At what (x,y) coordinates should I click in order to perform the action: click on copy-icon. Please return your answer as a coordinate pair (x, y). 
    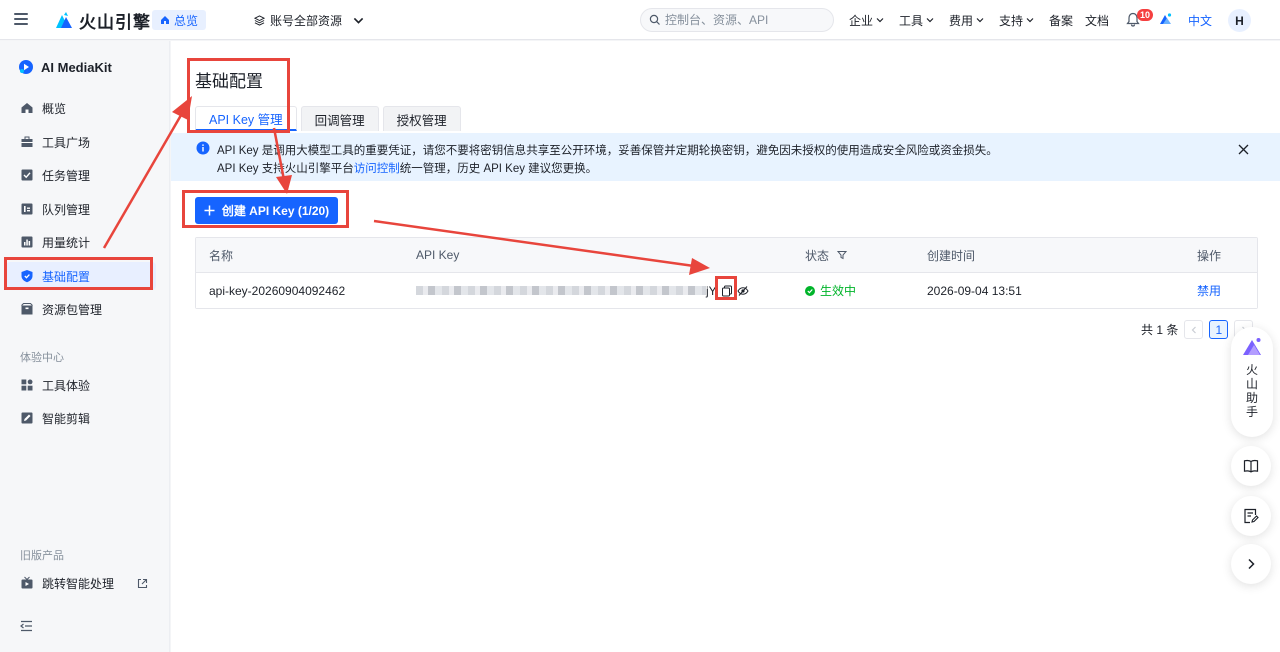
    Looking at the image, I should click on (727, 291).